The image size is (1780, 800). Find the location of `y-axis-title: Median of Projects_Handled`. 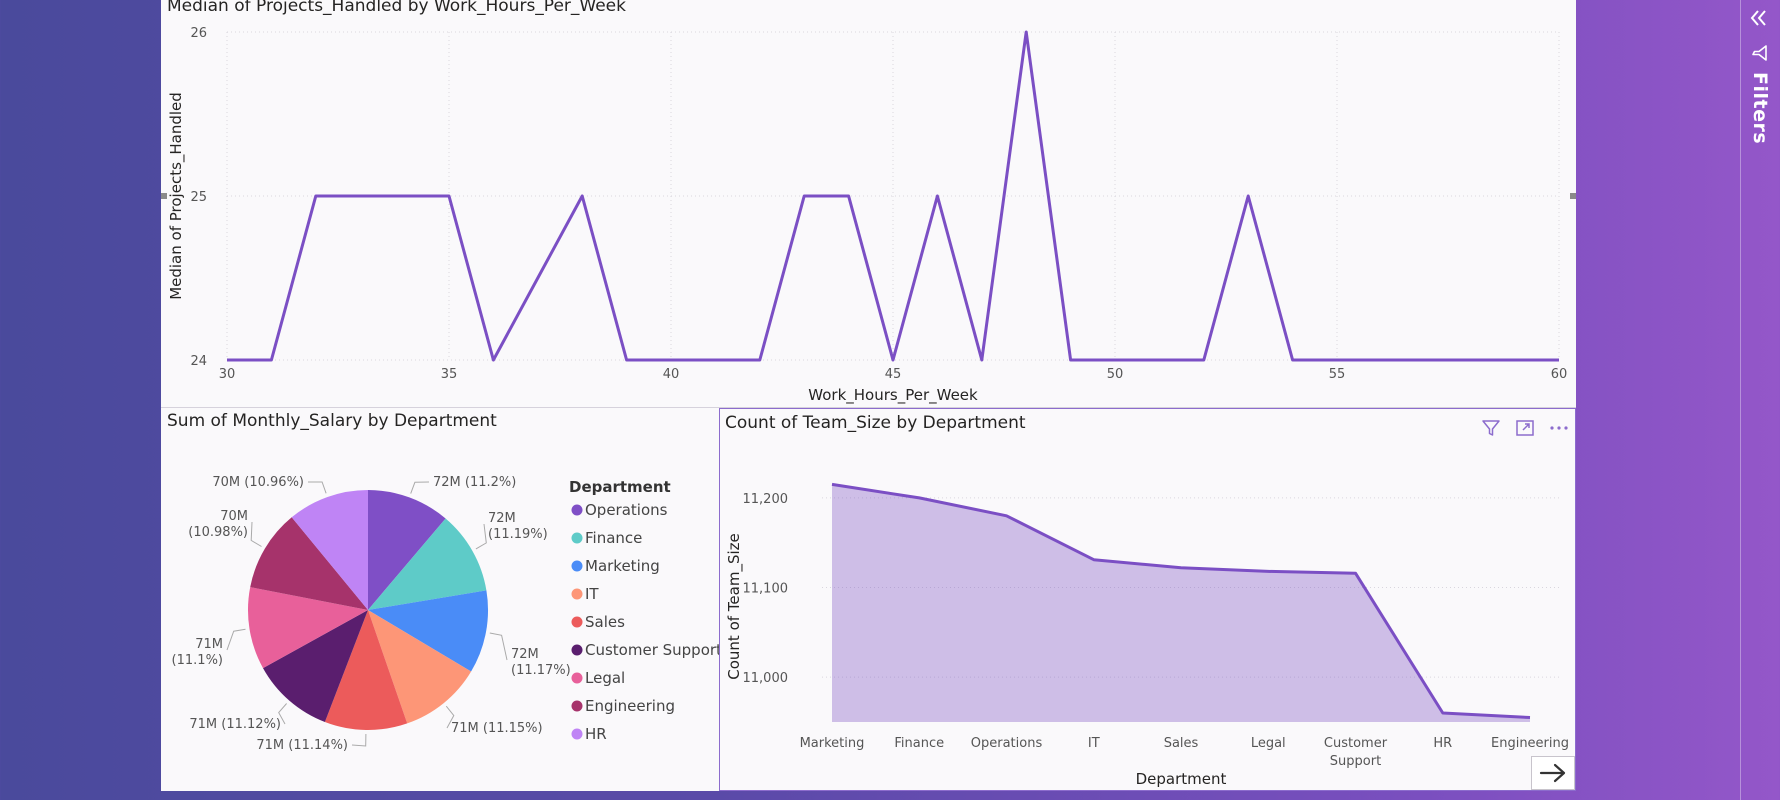

y-axis-title: Median of Projects_Handled is located at coordinates (176, 196).